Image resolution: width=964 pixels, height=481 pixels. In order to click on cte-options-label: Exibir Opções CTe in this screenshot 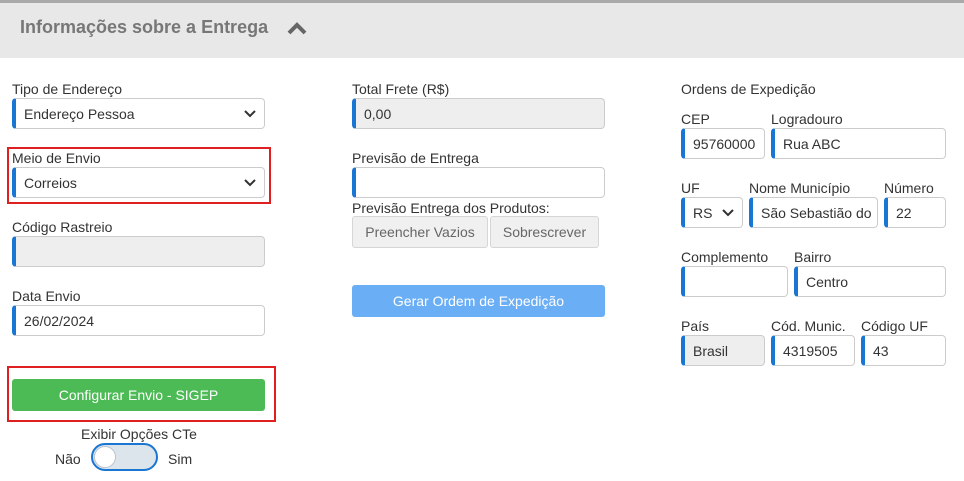, I will do `click(139, 434)`.